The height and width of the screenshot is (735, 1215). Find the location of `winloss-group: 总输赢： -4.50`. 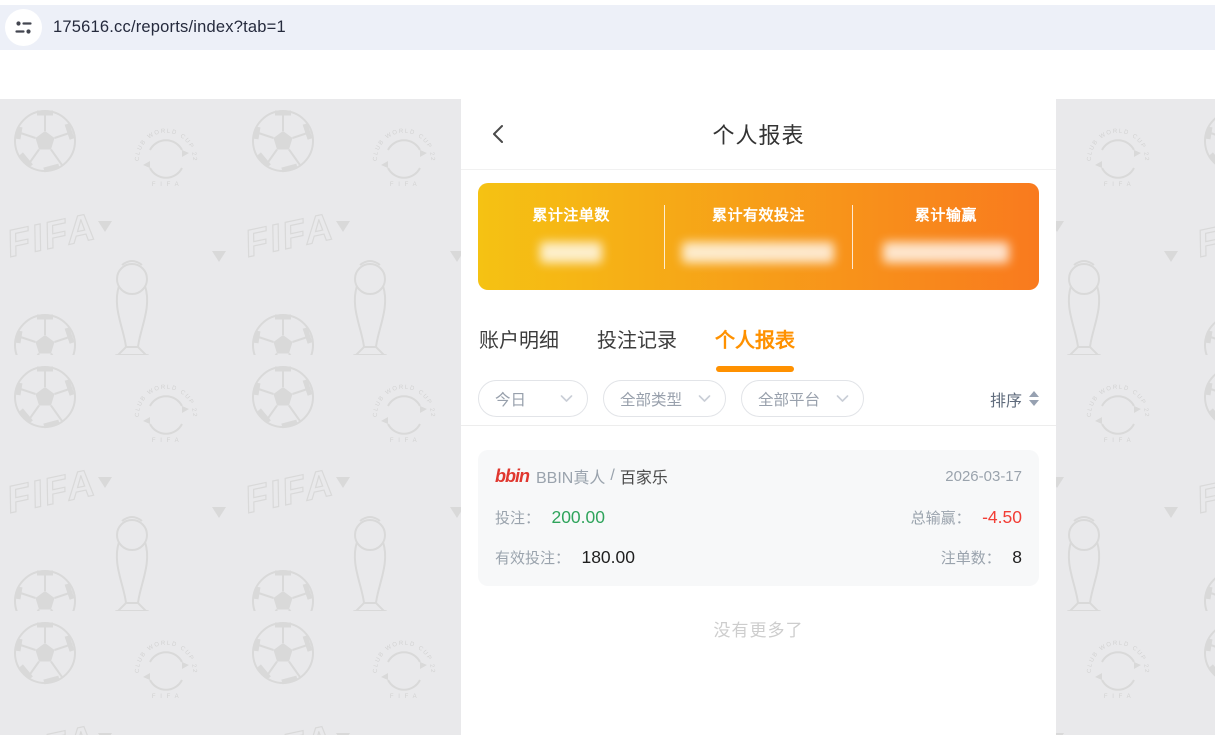

winloss-group: 总输赢： -4.50 is located at coordinates (966, 517).